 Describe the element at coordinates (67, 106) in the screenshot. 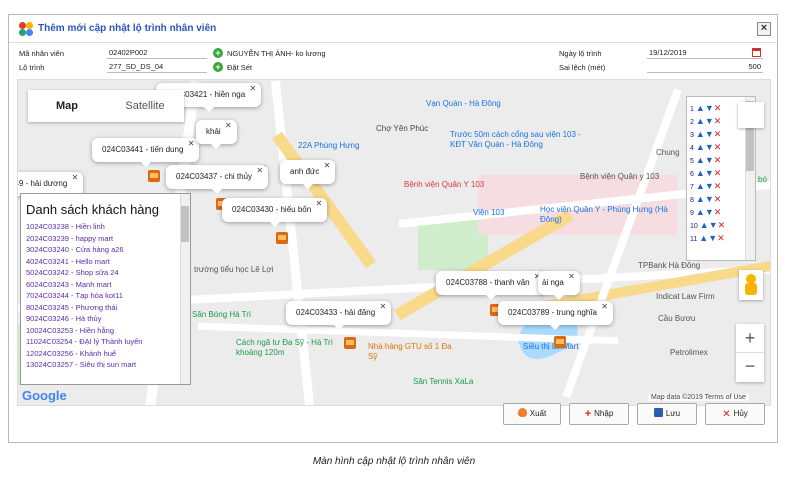

I see `map-tab: Map` at that location.